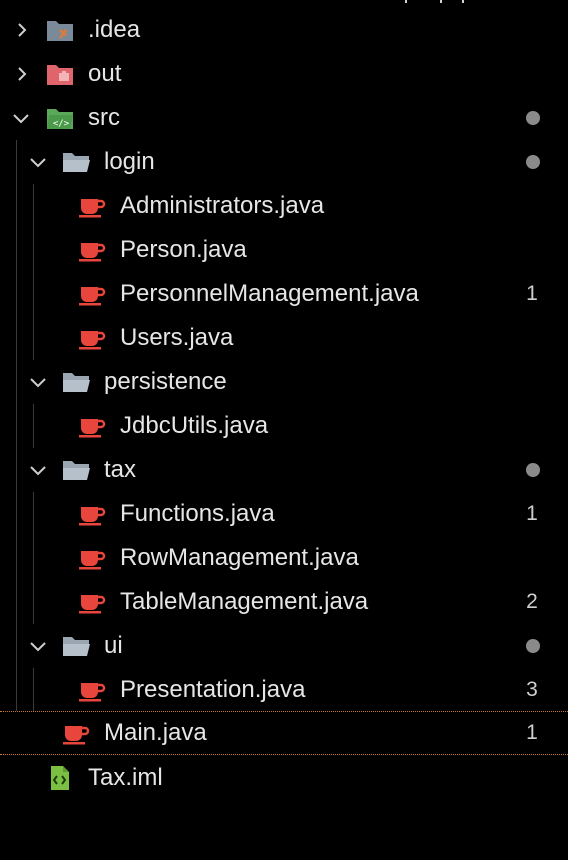 The width and height of the screenshot is (568, 860). Describe the element at coordinates (177, 337) in the screenshot. I see `tree-item-label: Users.java` at that location.